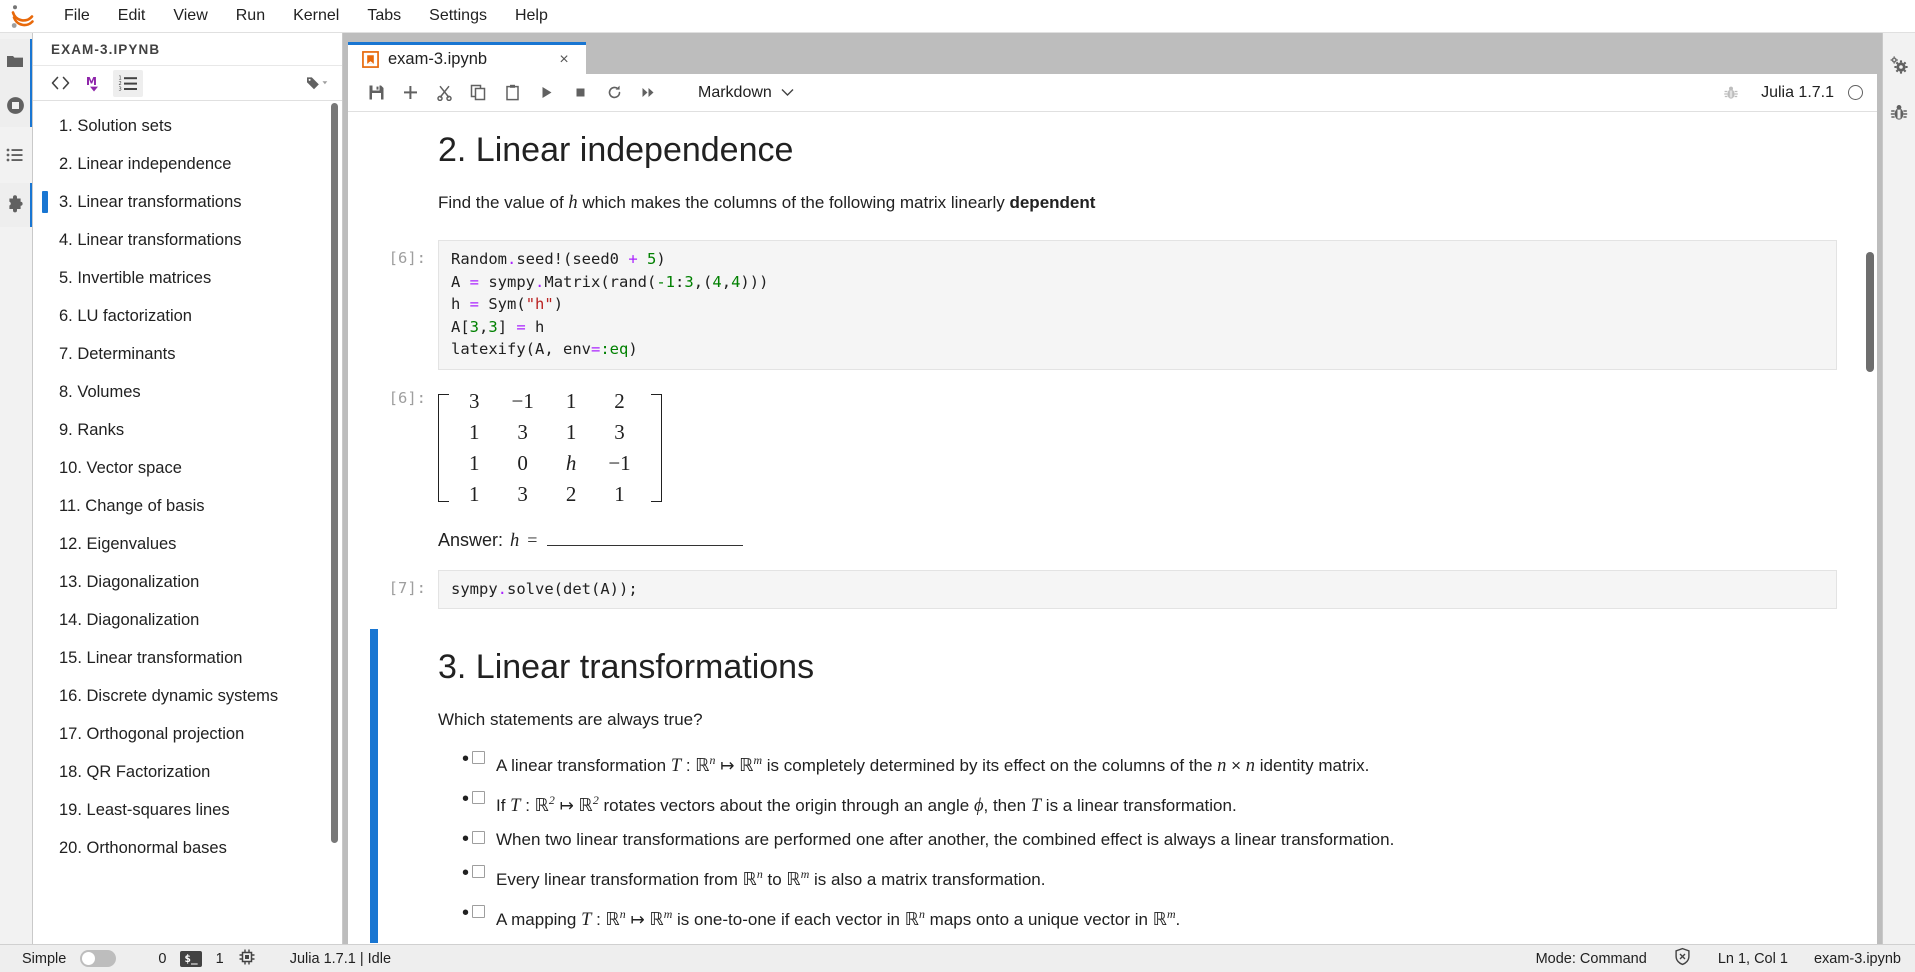 This screenshot has width=1915, height=972. What do you see at coordinates (787, 92) in the screenshot?
I see `chevron-down-icon` at bounding box center [787, 92].